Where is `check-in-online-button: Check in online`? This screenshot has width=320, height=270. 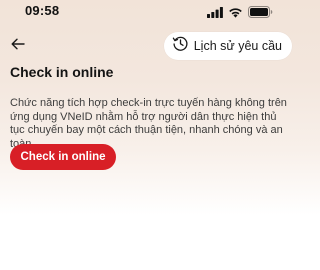
check-in-online-button: Check in online is located at coordinates (63, 157).